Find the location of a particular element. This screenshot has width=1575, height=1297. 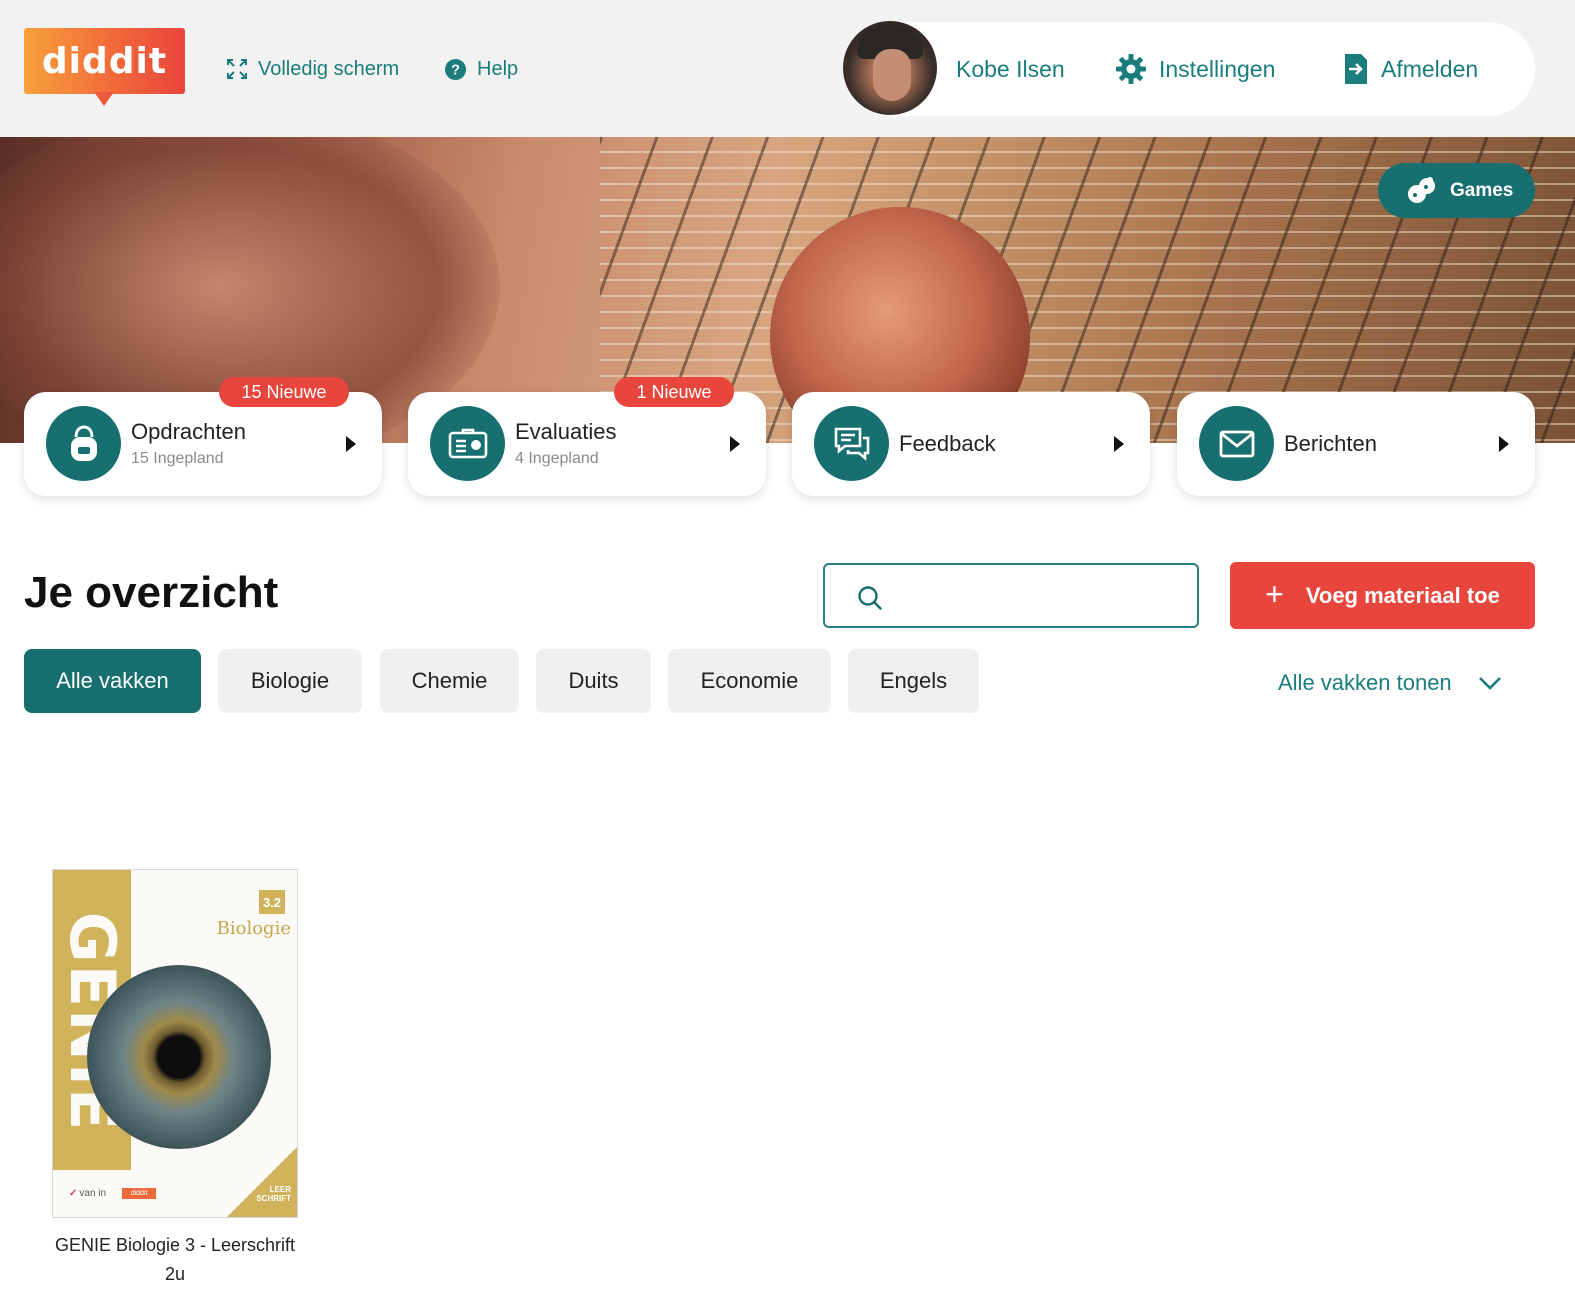

help-link: ? Help is located at coordinates (481, 69).